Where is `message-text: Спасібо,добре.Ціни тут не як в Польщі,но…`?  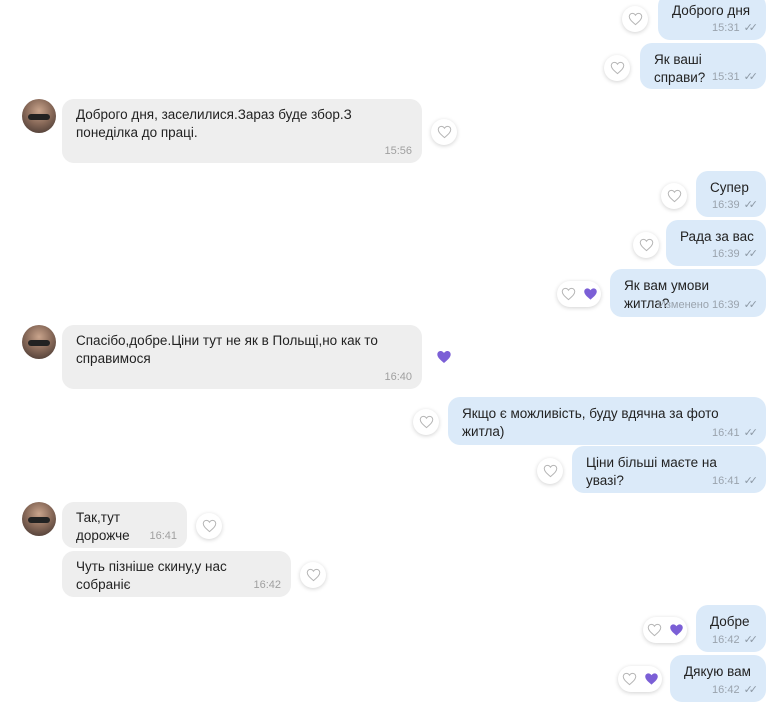 message-text: Спасібо,добре.Ціни тут не як в Польщі,но… is located at coordinates (227, 349).